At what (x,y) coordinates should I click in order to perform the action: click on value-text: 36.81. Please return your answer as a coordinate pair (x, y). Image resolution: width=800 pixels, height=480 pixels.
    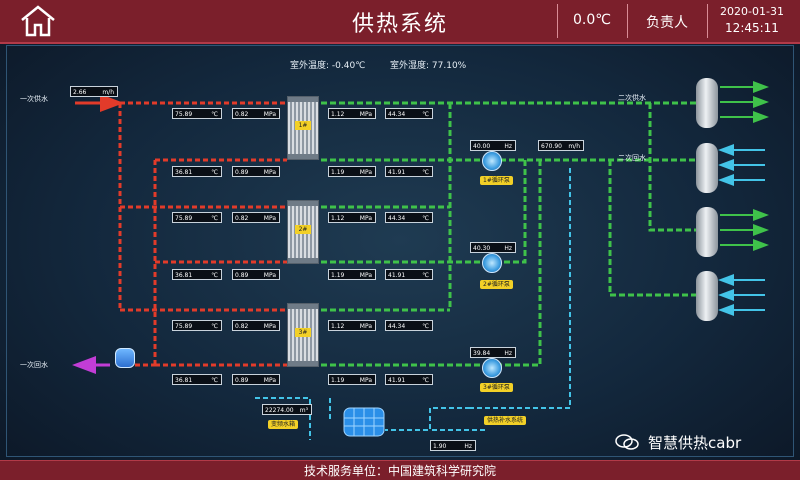
    Looking at the image, I should click on (184, 172).